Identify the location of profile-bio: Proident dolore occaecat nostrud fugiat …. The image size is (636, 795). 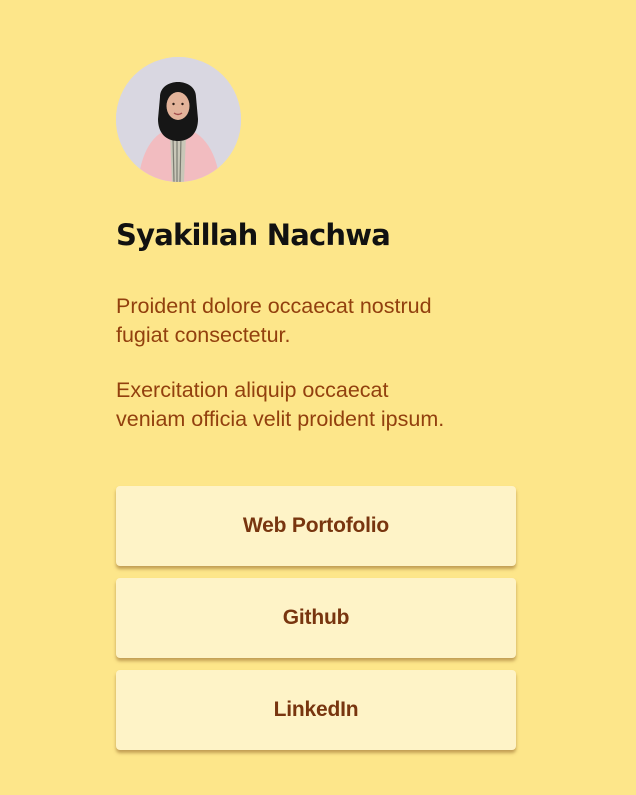
(281, 363).